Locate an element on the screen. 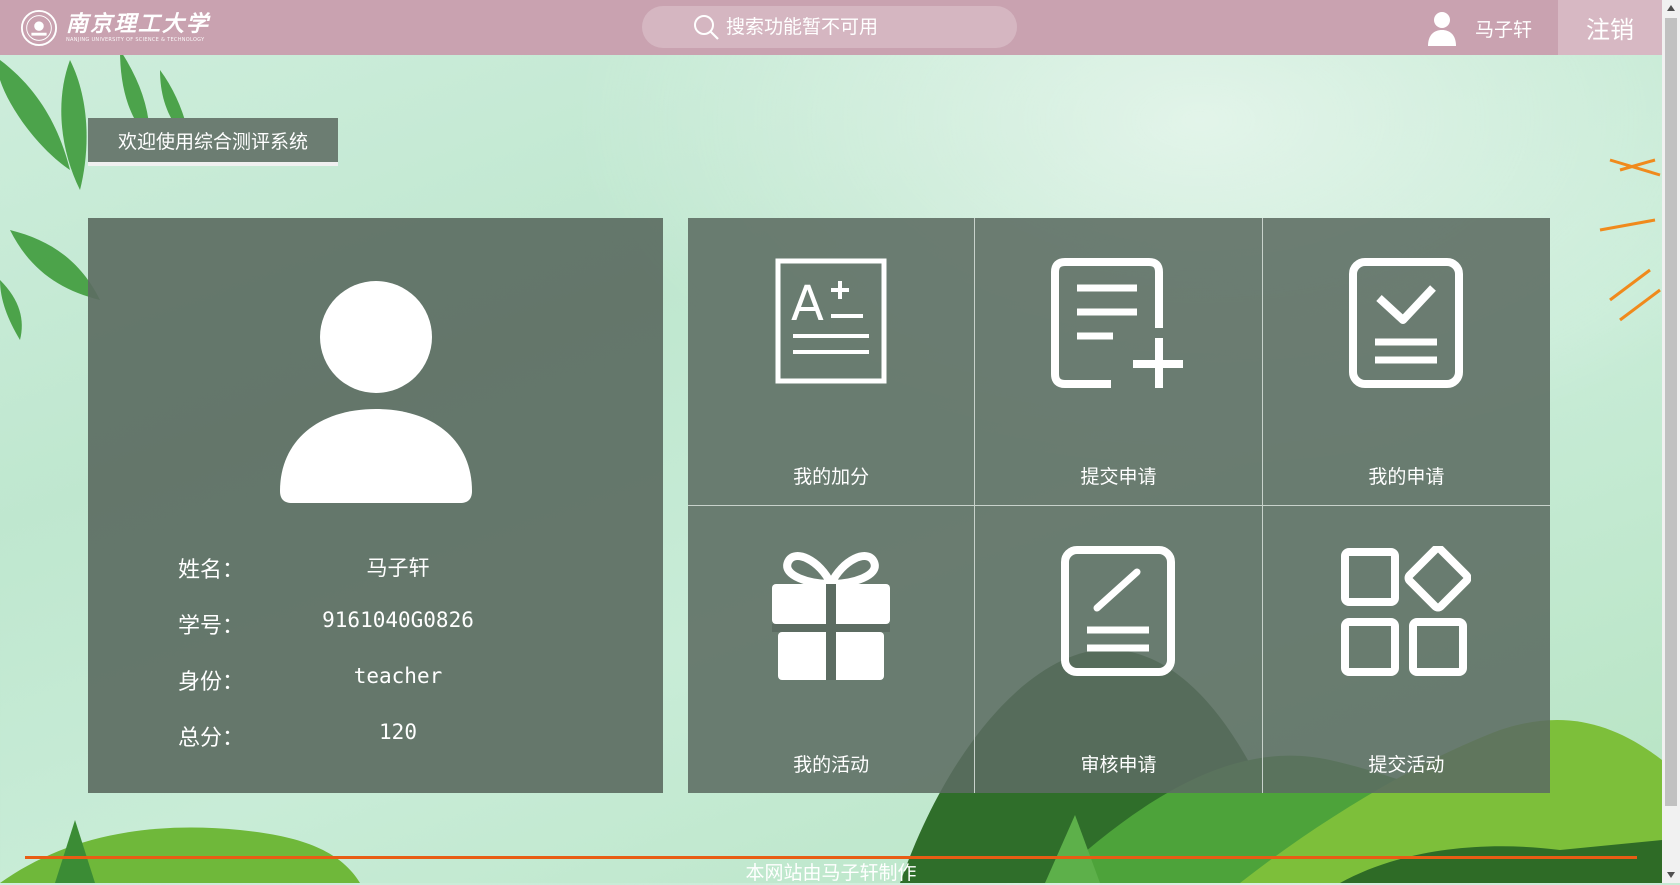  document-edit-icon is located at coordinates (1118, 610).